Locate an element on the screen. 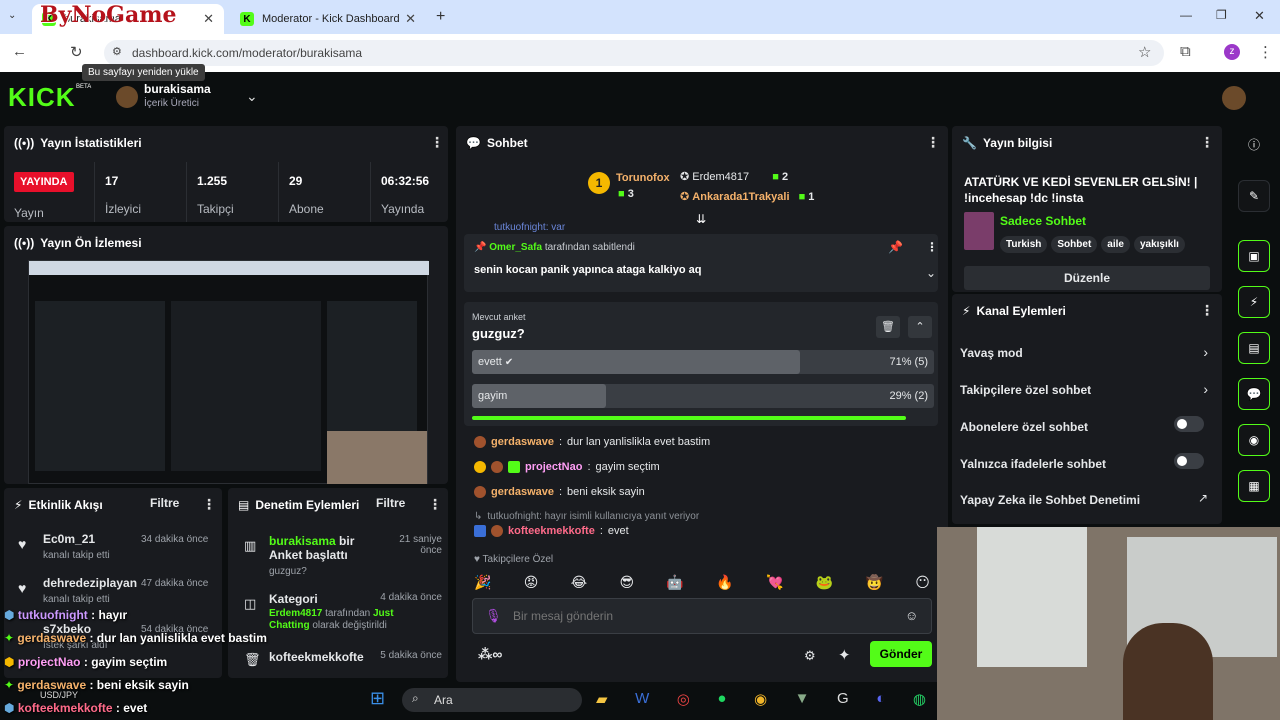  chat-user: projectNao is located at coordinates (553, 467).